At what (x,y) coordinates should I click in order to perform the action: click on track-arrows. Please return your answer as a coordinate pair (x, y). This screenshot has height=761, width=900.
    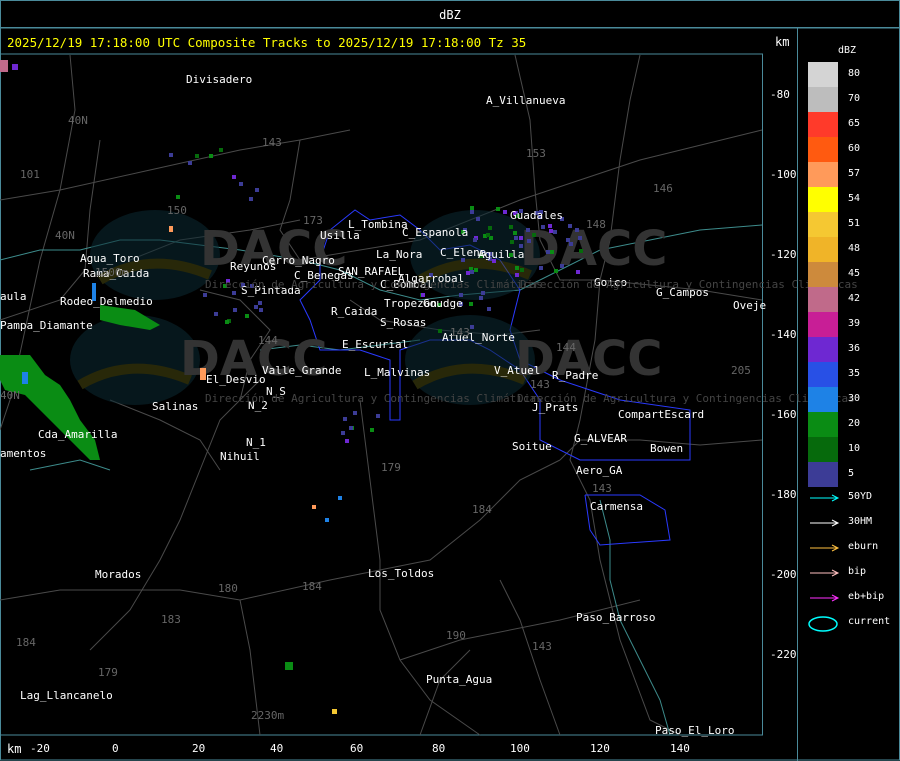
    Looking at the image, I should click on (825, 548).